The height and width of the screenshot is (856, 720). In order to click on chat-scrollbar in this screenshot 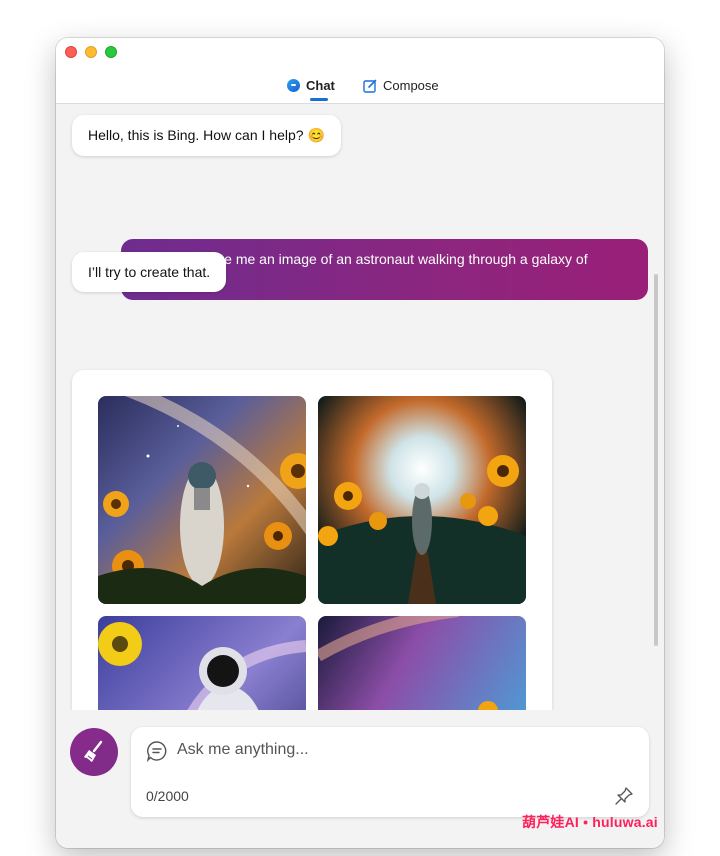, I will do `click(656, 460)`.